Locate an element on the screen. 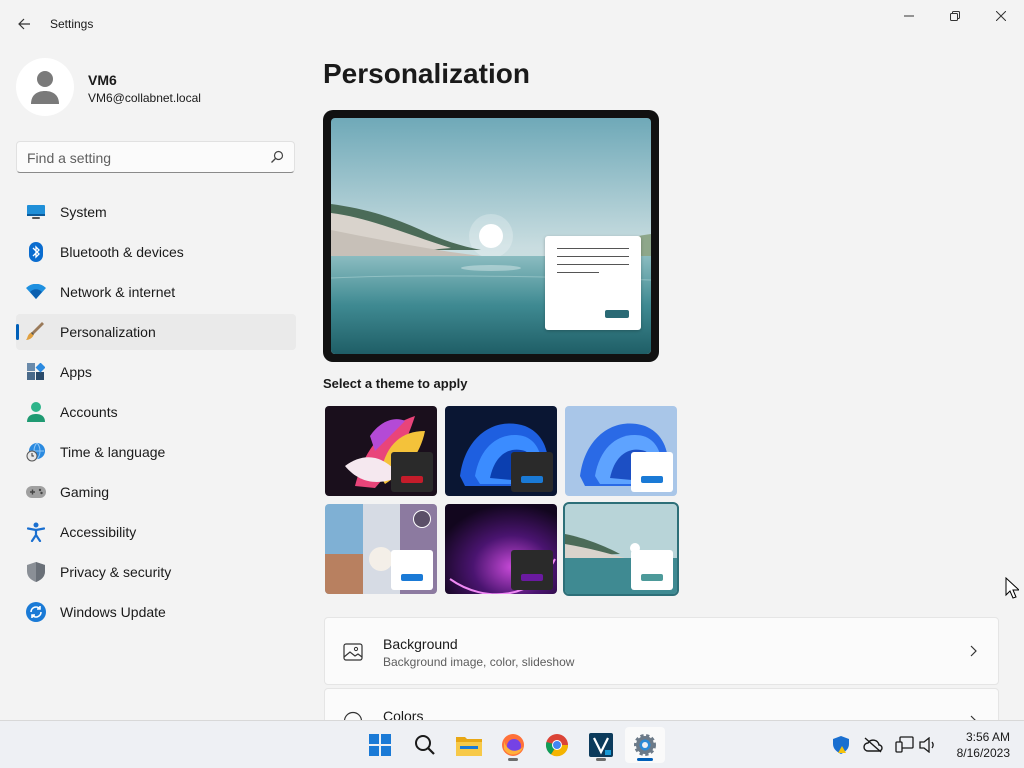  theme-preview is located at coordinates (491, 236).